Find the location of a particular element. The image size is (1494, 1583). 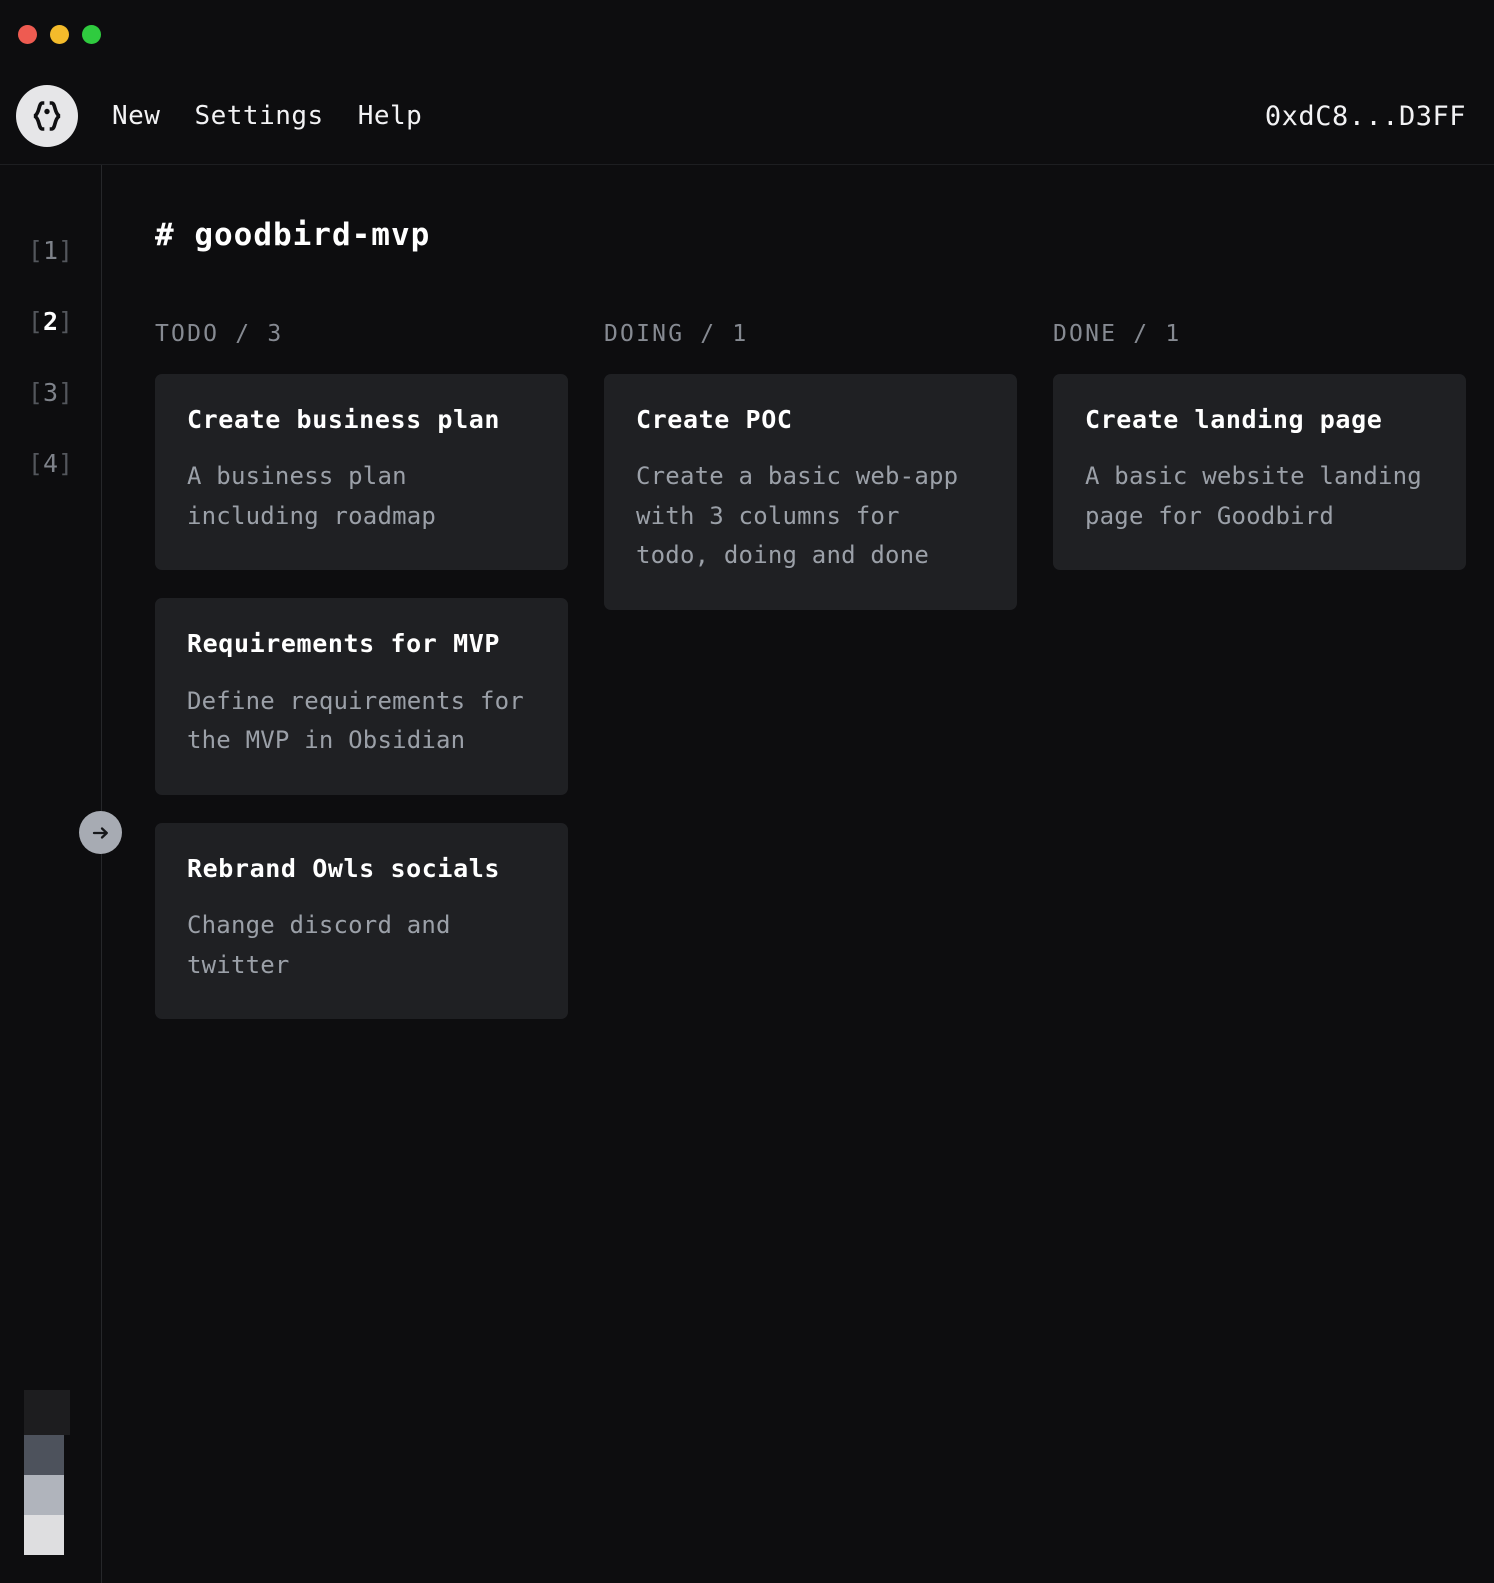

page-switcher: [1] [2] [3] [4] is located at coordinates (50, 332).